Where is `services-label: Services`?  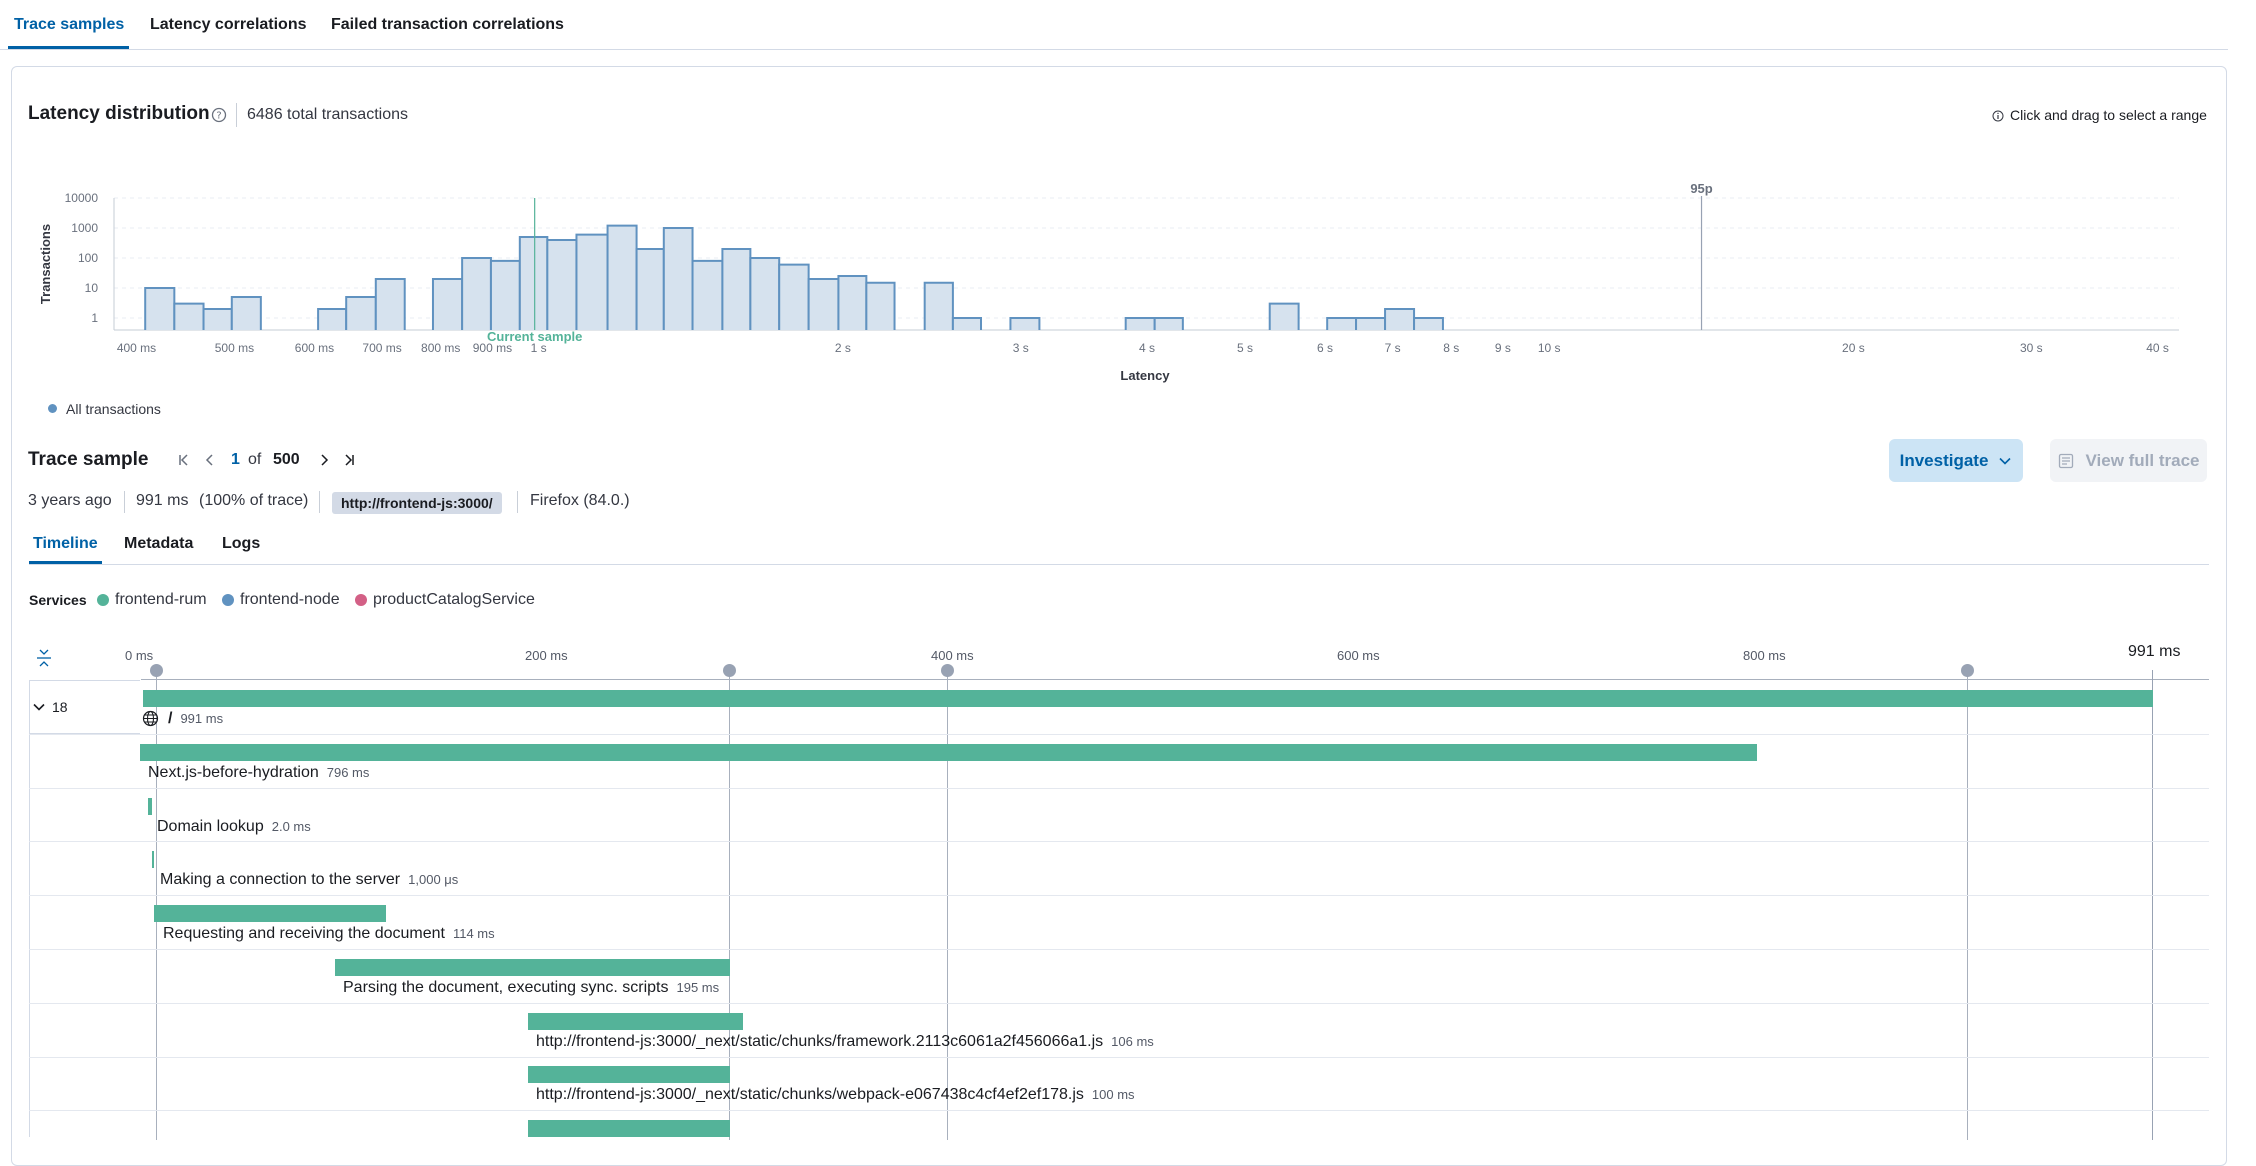
services-label: Services is located at coordinates (58, 600).